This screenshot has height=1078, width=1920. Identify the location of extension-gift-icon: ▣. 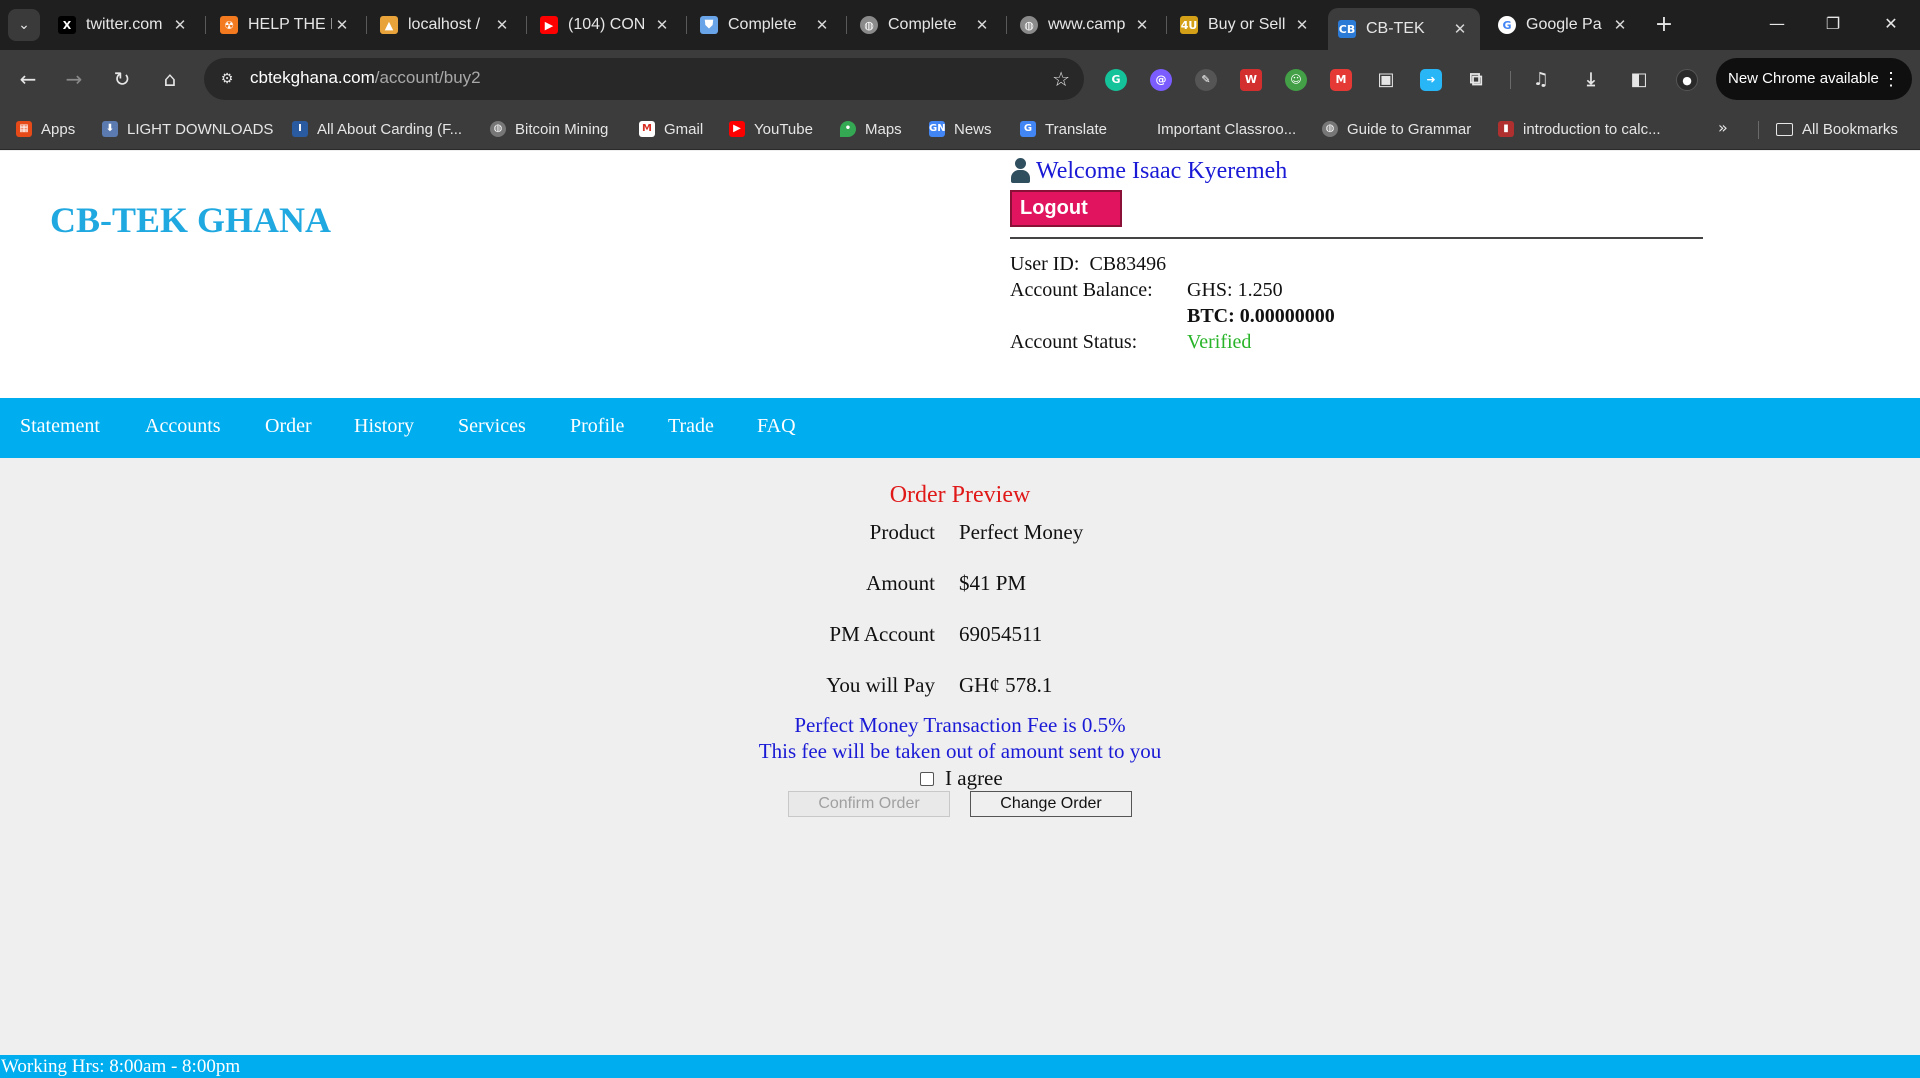
(1386, 80).